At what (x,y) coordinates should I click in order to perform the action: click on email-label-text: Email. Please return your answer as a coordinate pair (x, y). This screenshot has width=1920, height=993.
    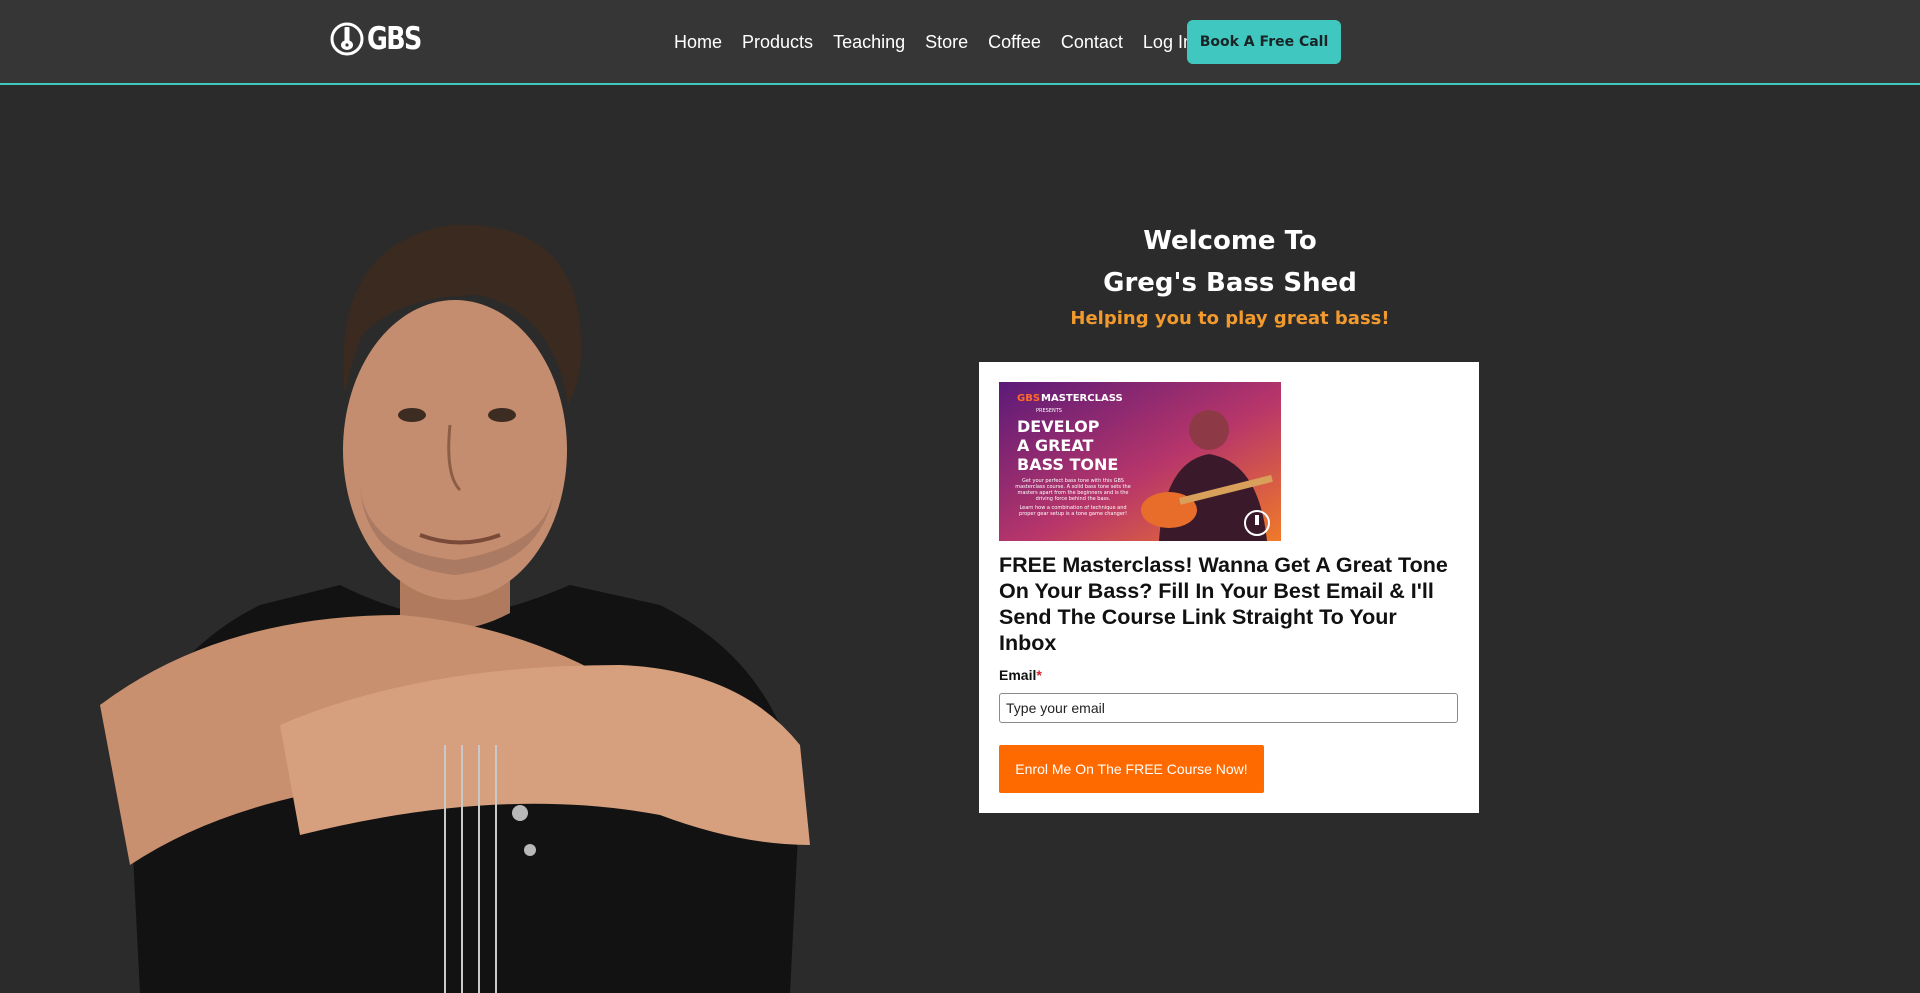
    Looking at the image, I should click on (1018, 675).